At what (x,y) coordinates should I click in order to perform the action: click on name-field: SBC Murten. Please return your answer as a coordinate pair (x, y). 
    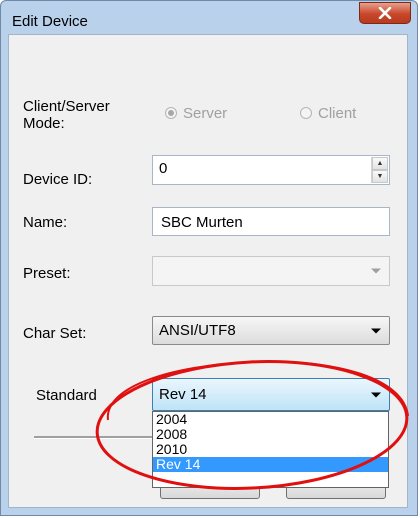
    Looking at the image, I should click on (271, 221).